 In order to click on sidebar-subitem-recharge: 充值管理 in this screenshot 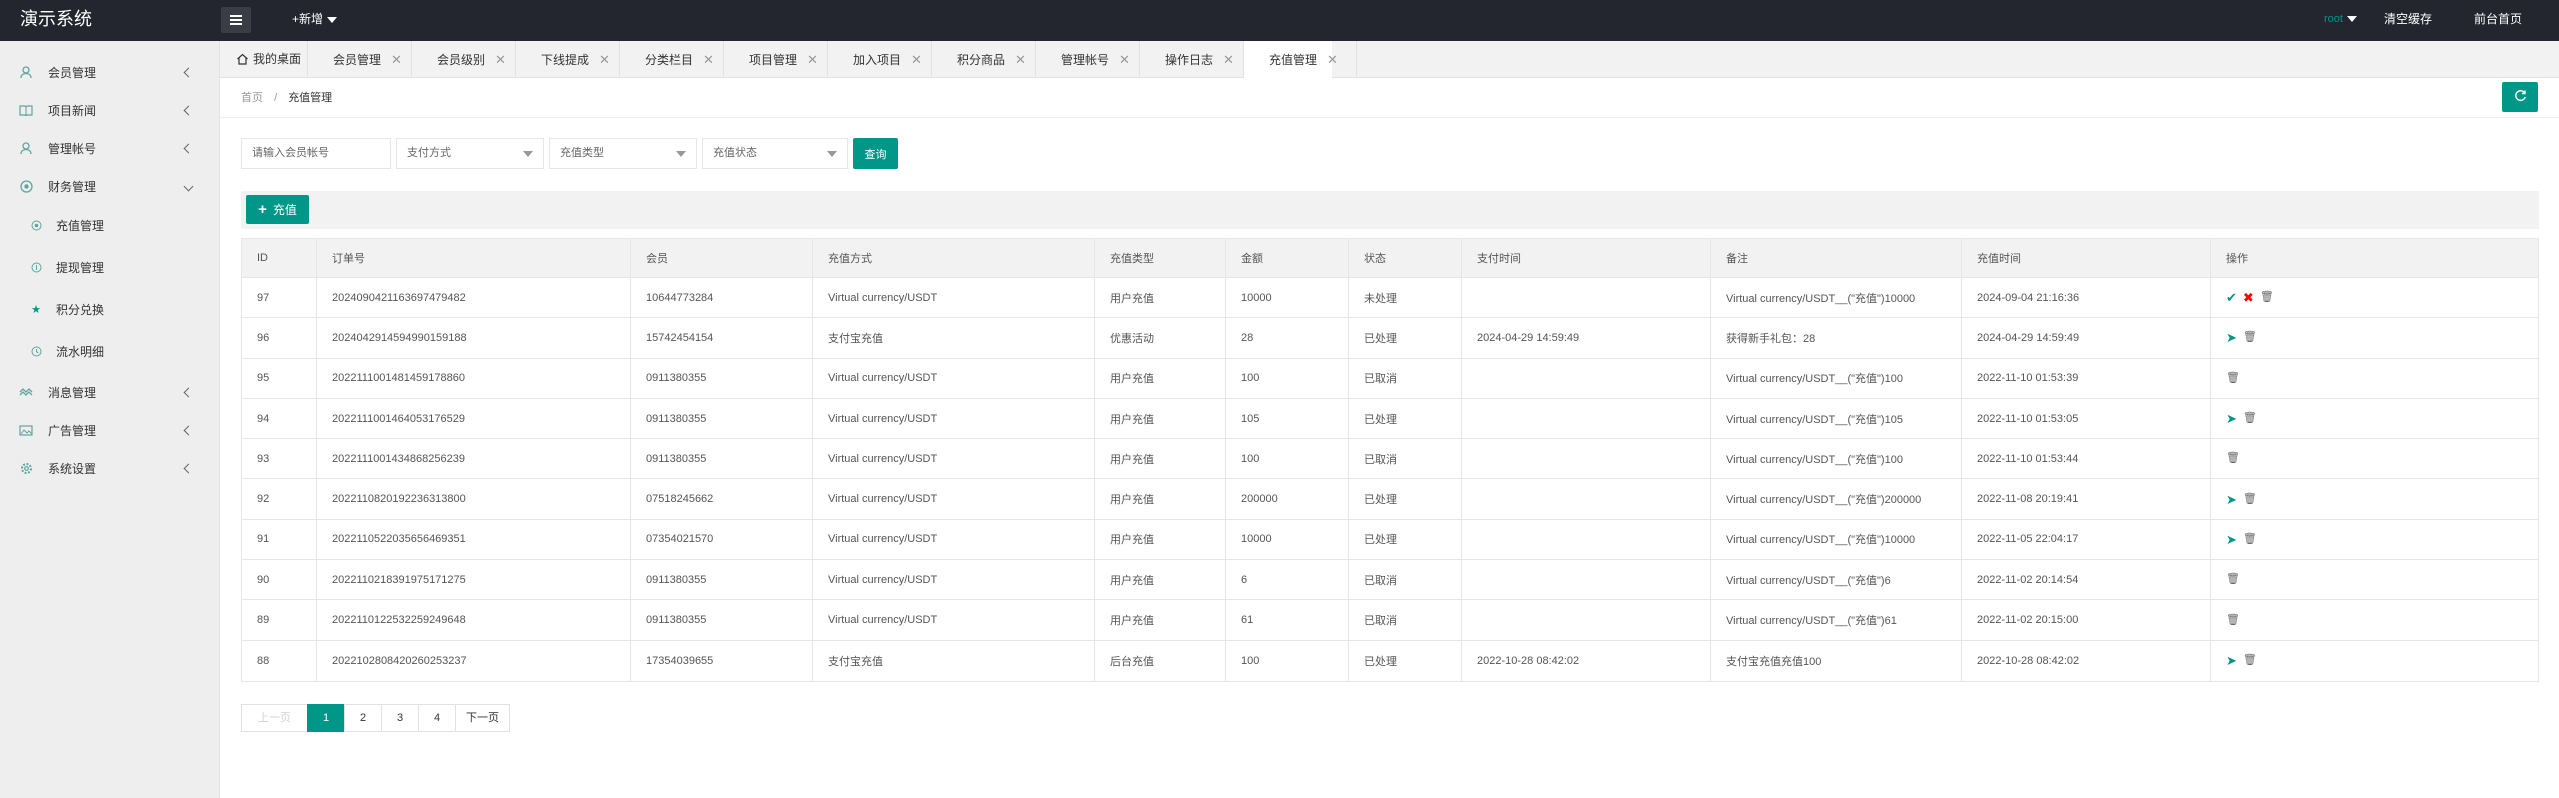, I will do `click(110, 225)`.